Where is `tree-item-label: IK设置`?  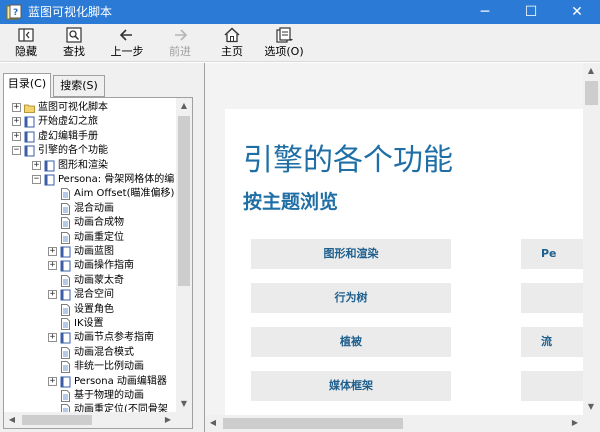 tree-item-label: IK设置 is located at coordinates (89, 323).